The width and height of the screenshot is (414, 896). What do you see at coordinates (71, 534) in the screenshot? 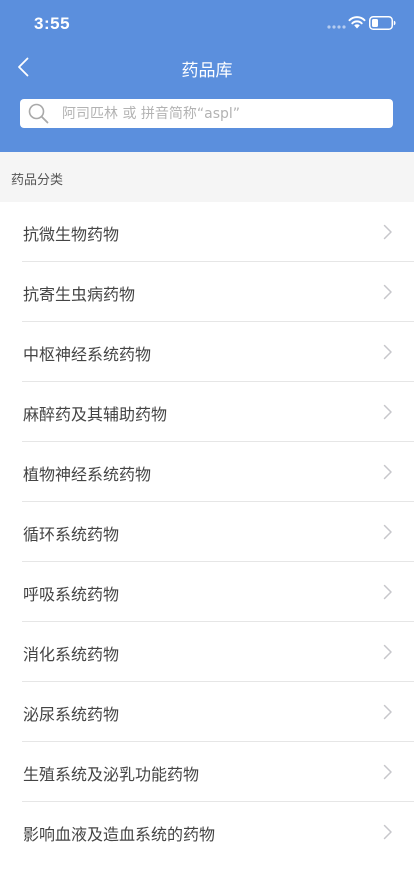
I see `category-label: 循环系统药物` at bounding box center [71, 534].